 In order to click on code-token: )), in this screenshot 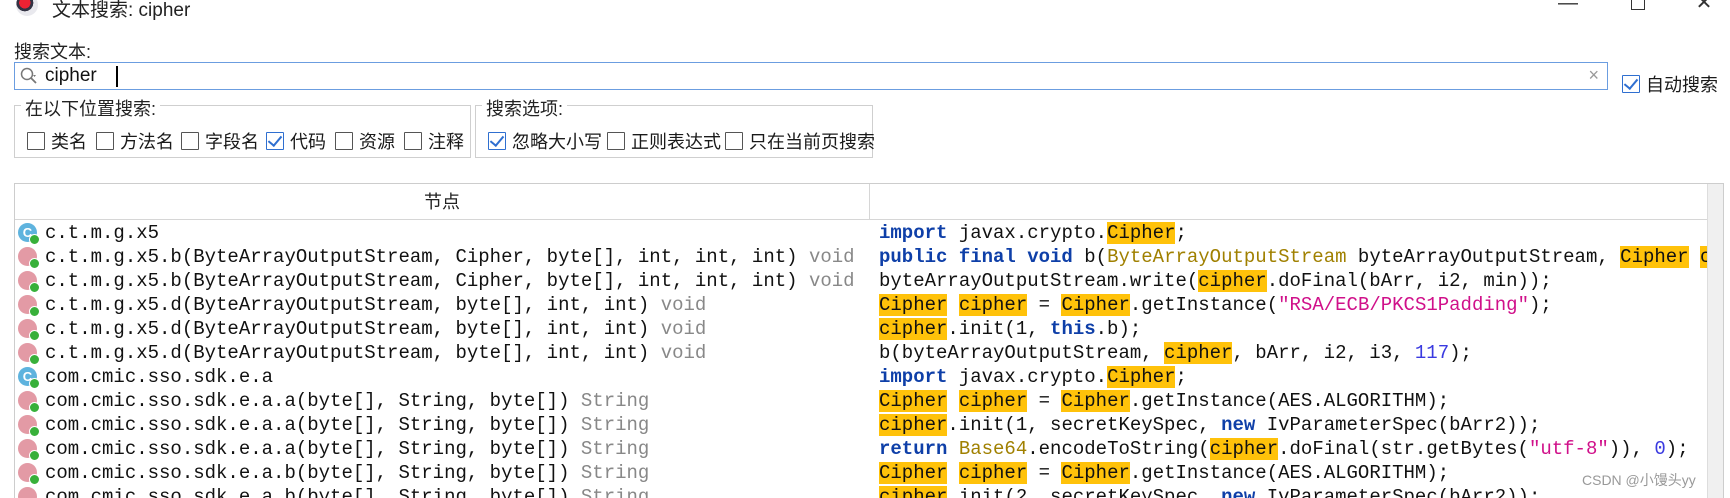, I will do `click(1631, 449)`.